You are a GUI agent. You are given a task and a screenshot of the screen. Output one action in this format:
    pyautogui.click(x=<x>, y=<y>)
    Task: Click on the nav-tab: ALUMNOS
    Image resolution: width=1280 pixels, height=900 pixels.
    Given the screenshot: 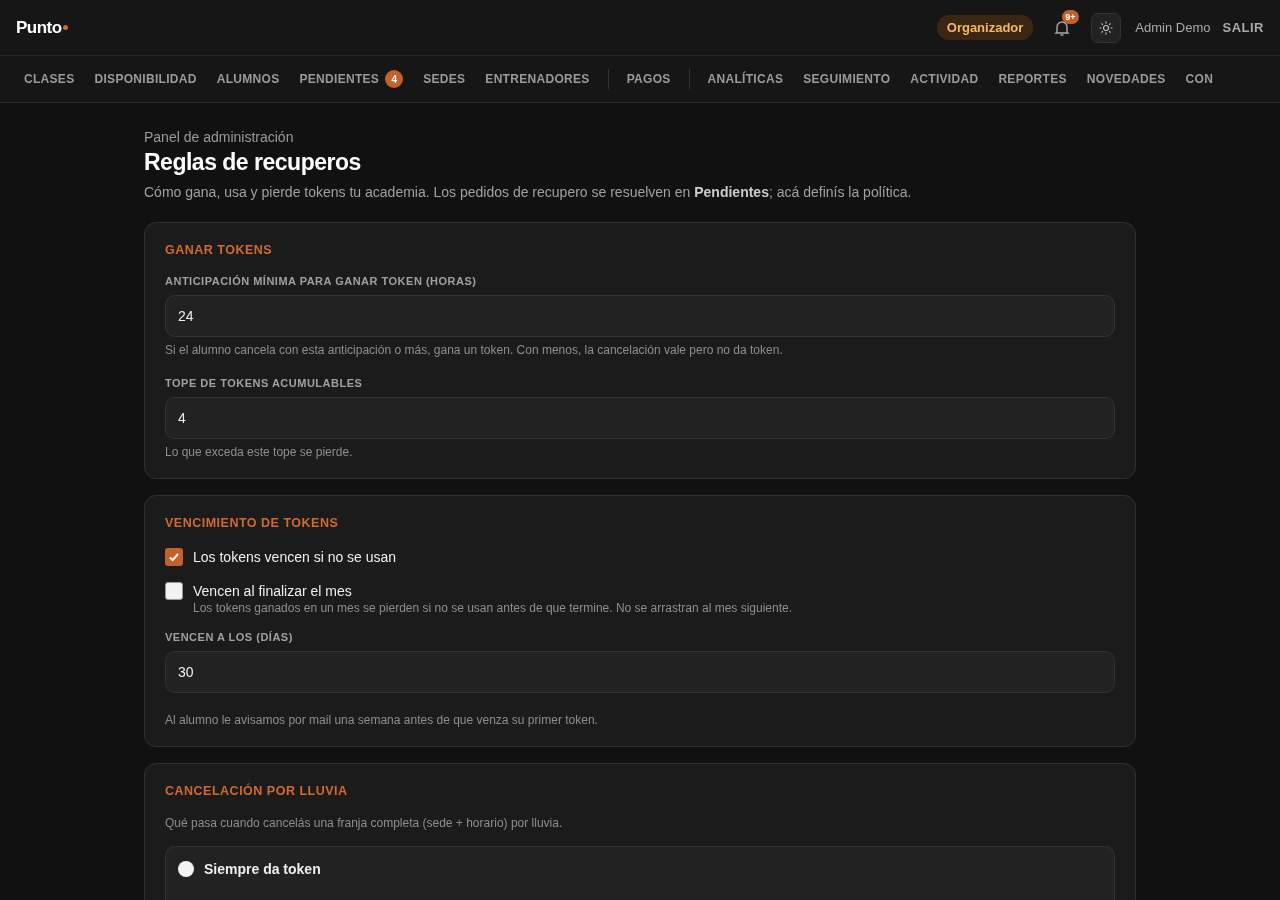 What is the action you would take?
    pyautogui.click(x=248, y=79)
    